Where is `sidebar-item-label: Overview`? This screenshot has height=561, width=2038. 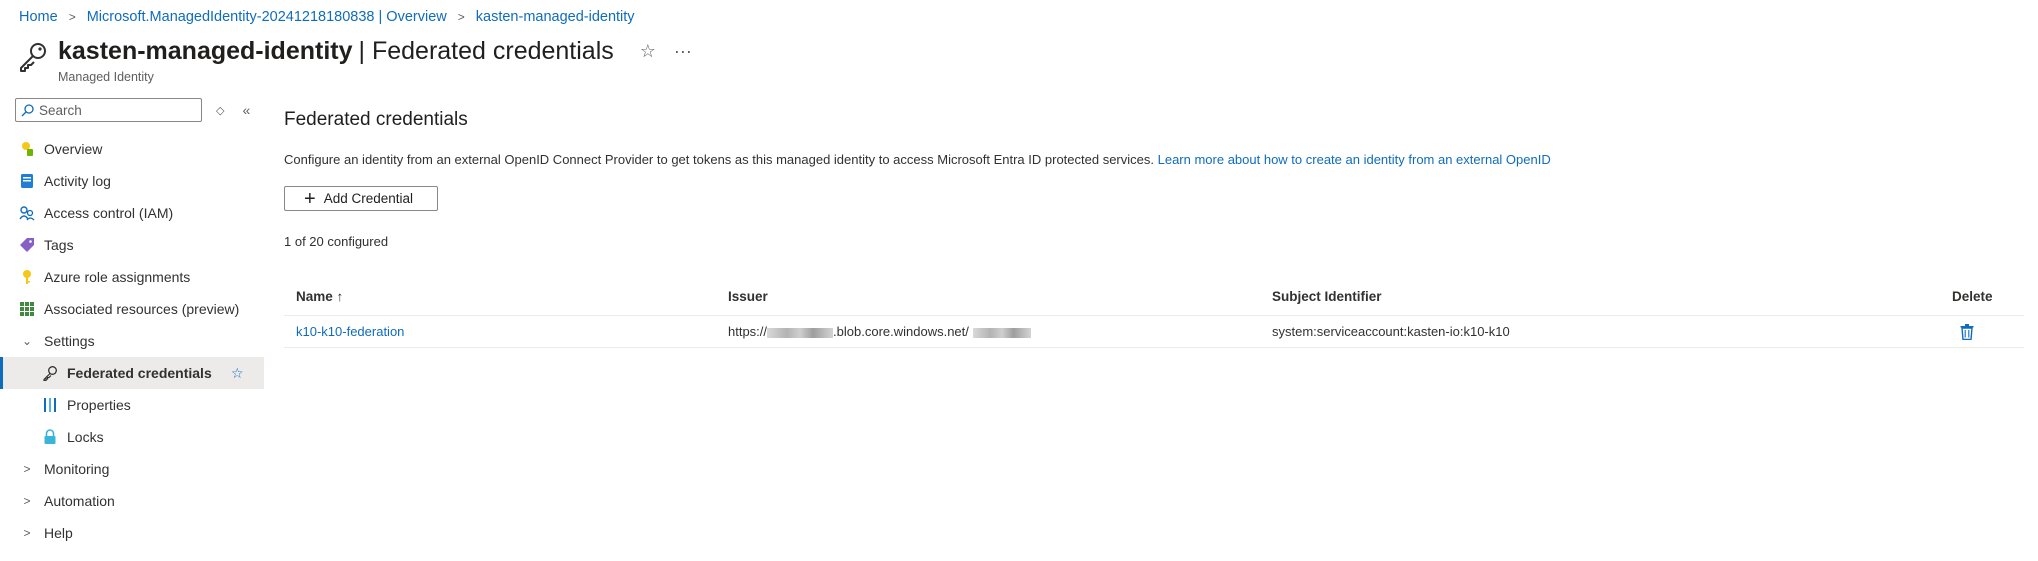 sidebar-item-label: Overview is located at coordinates (73, 149).